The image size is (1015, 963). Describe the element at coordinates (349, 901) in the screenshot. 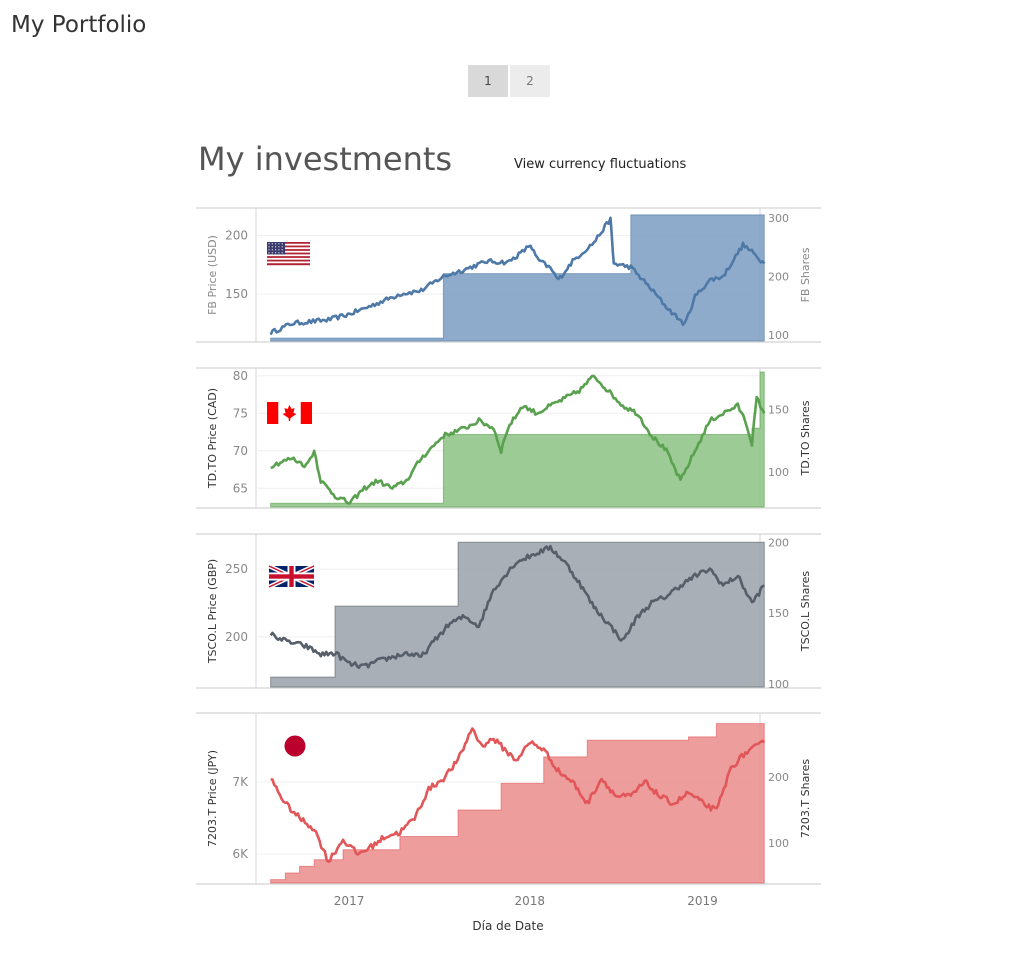

I see `x-tick-label: 2017` at that location.